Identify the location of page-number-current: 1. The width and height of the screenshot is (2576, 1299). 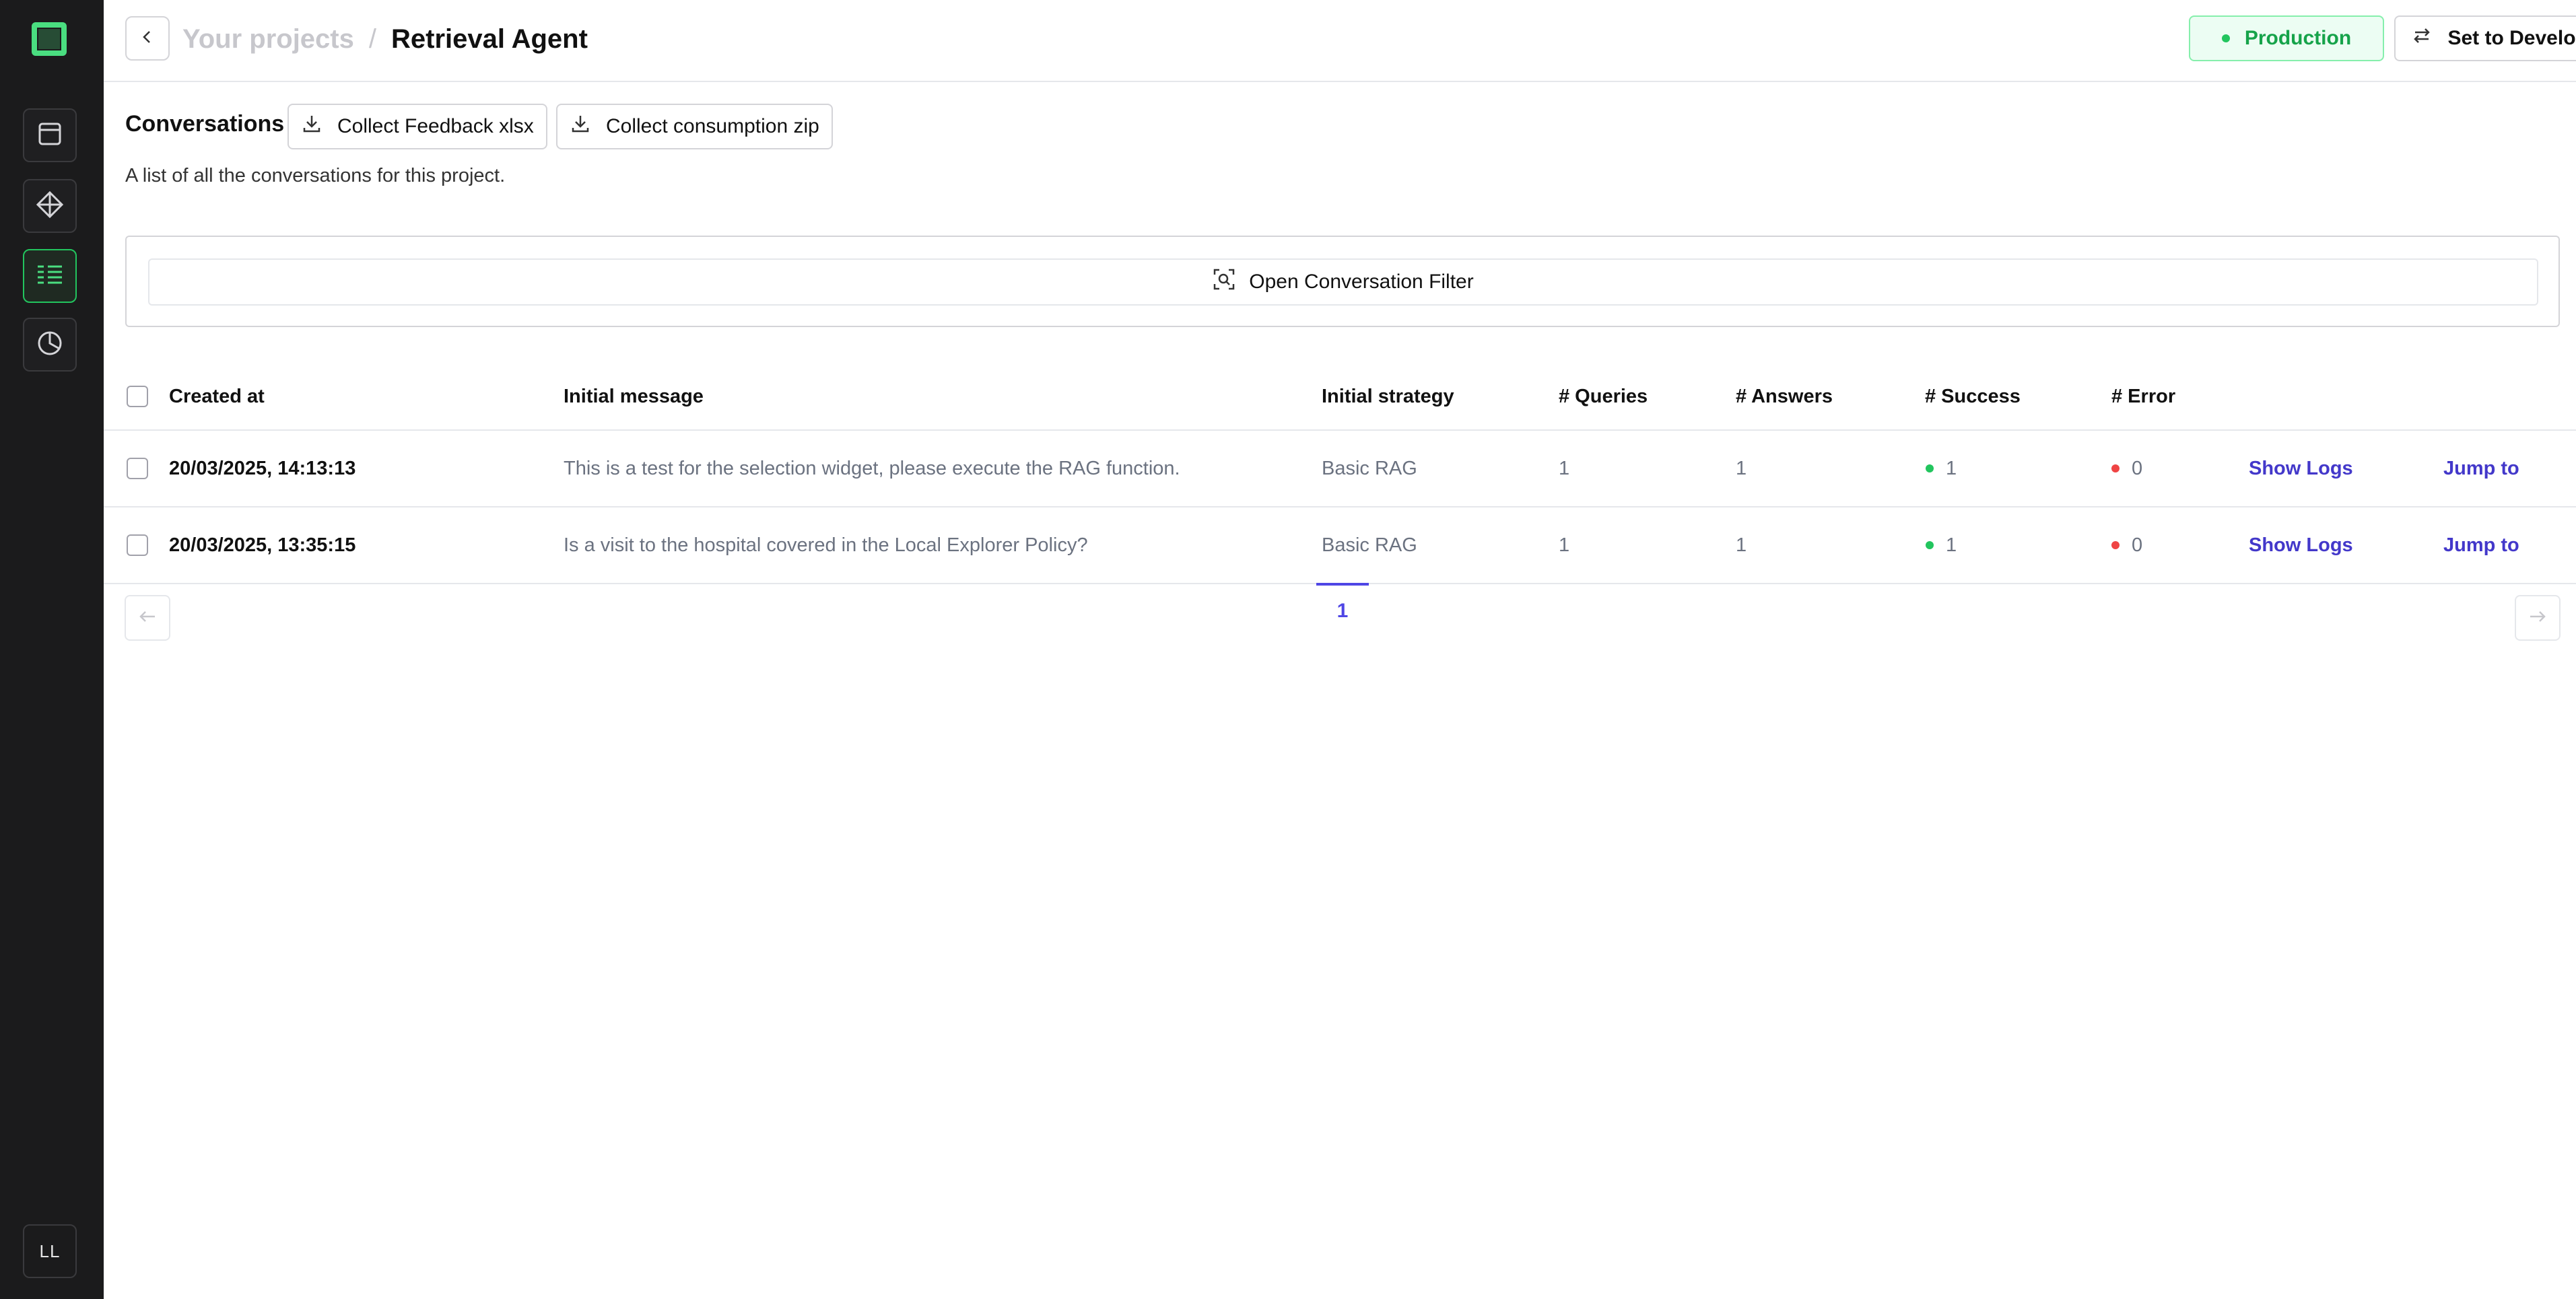
(1342, 610).